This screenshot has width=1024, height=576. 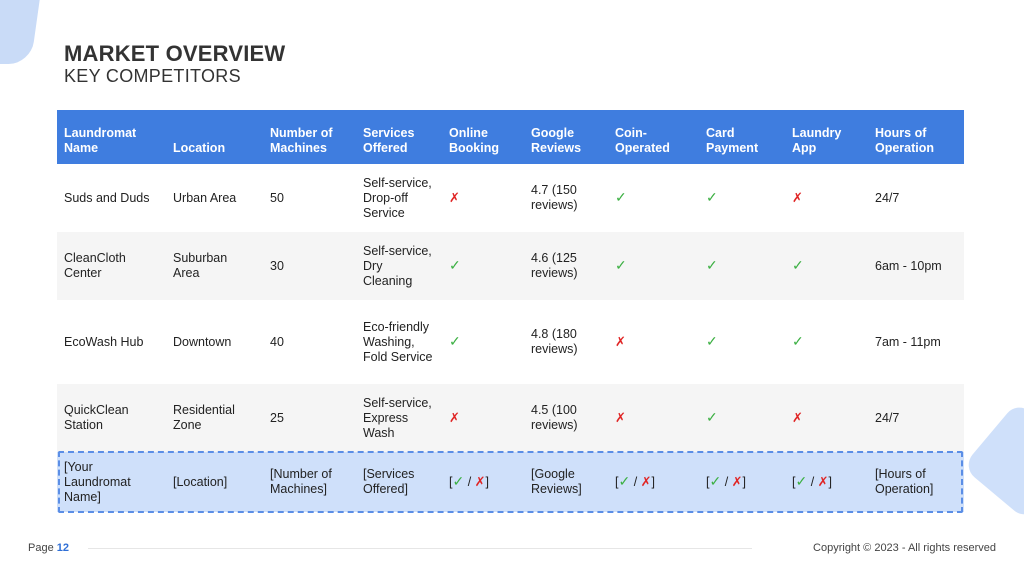 I want to click on column-header: Location, so click(x=214, y=137).